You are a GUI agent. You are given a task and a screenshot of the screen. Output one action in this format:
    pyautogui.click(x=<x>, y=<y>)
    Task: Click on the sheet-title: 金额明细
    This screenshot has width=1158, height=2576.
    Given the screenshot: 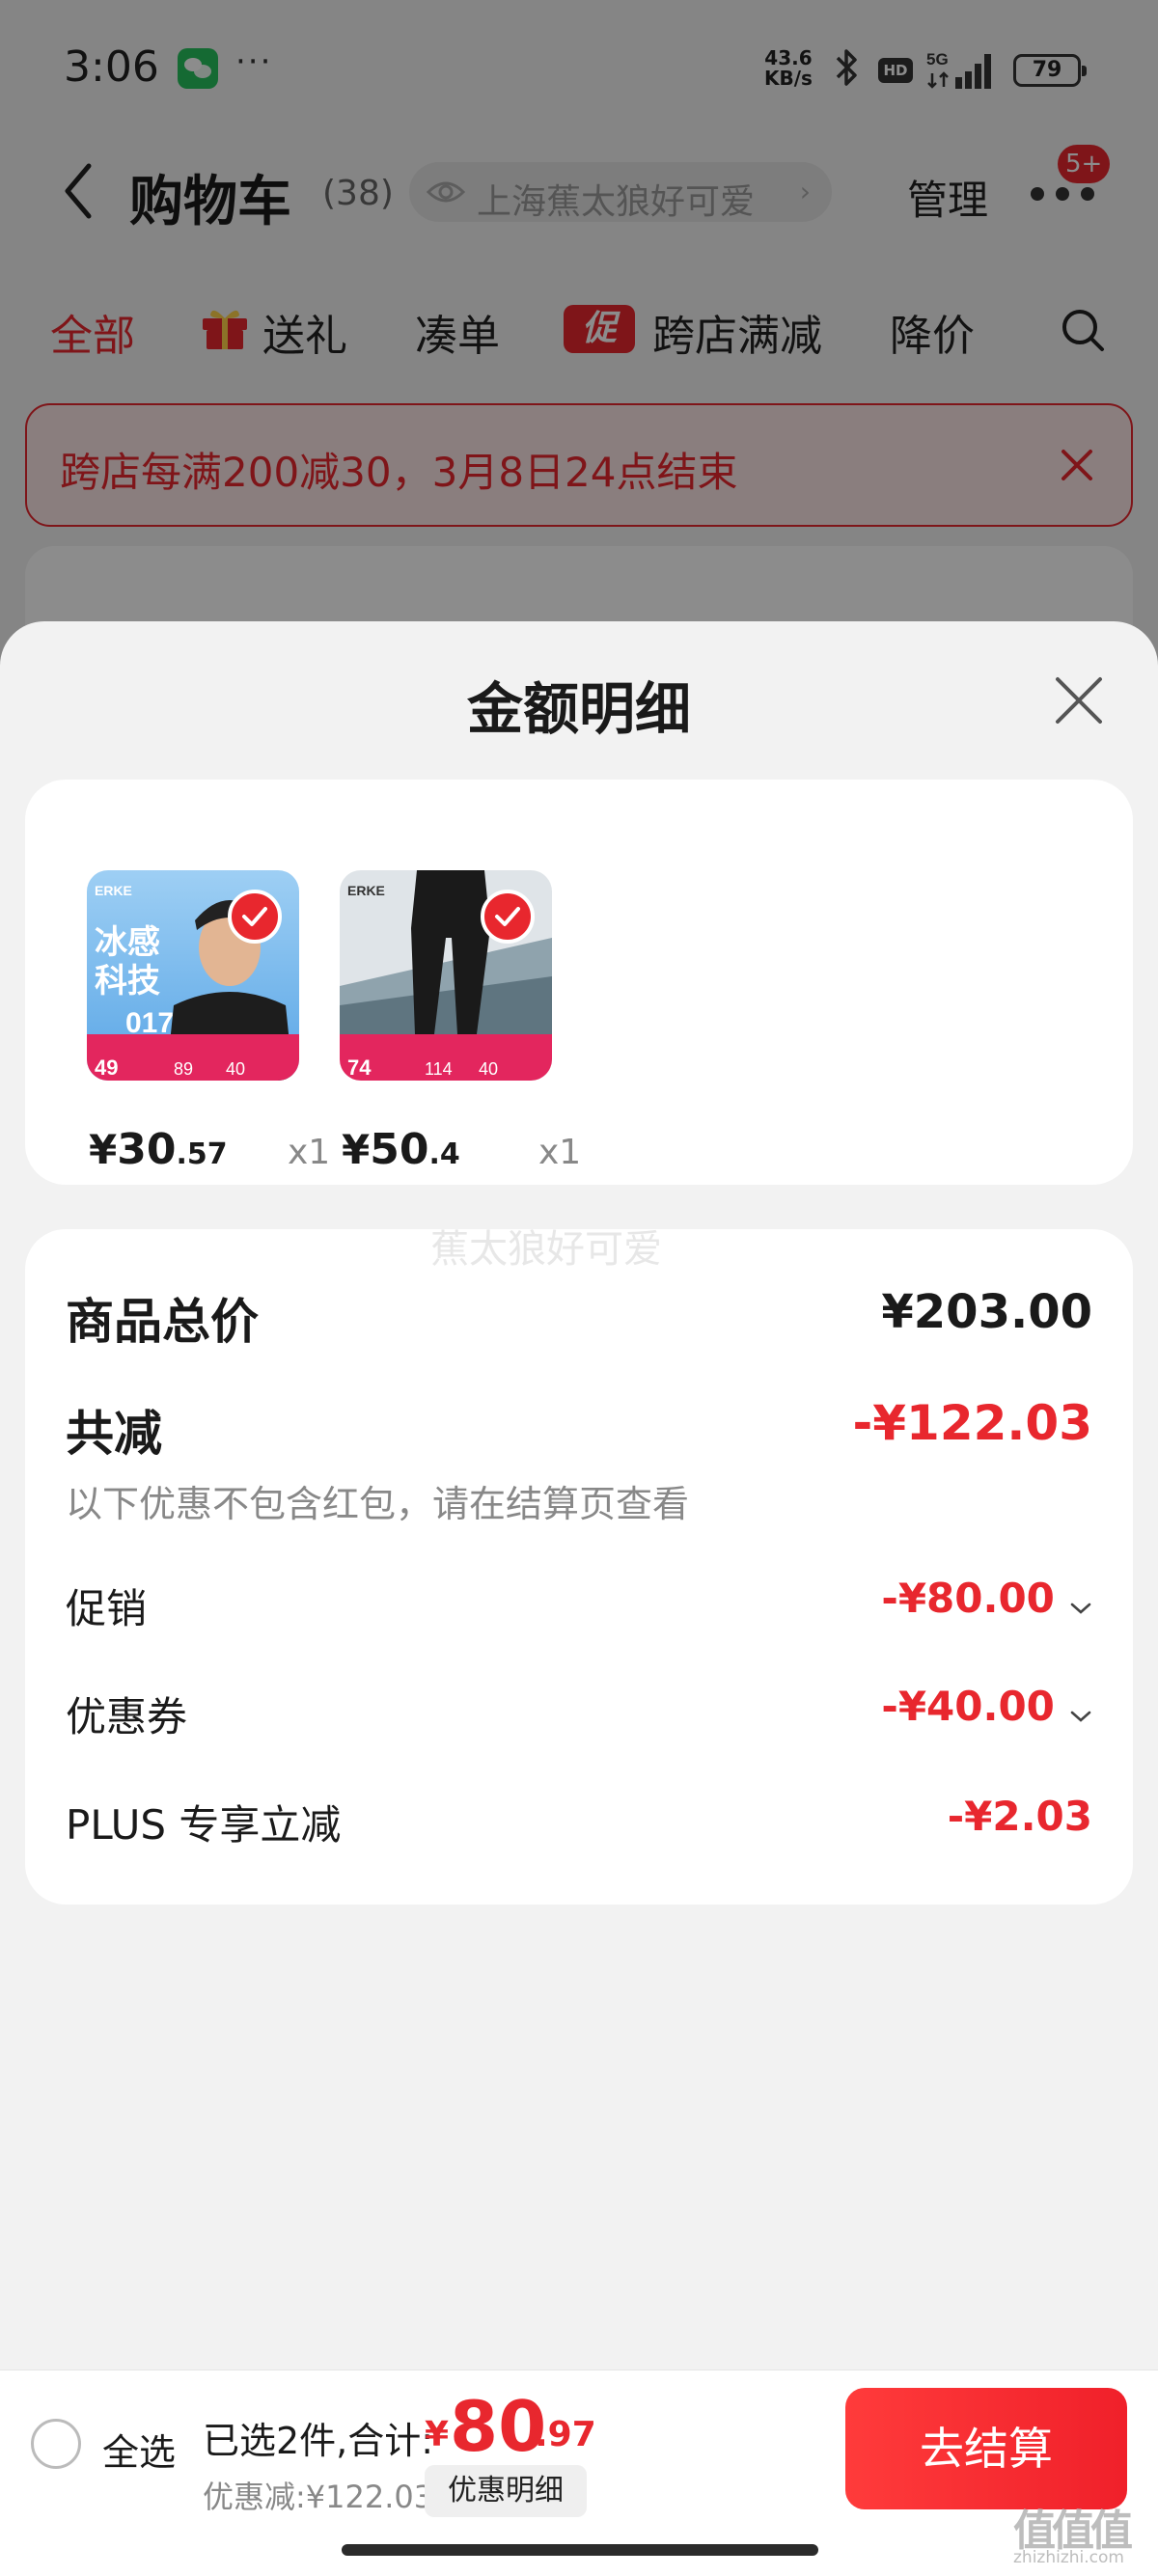 What is the action you would take?
    pyautogui.click(x=578, y=709)
    